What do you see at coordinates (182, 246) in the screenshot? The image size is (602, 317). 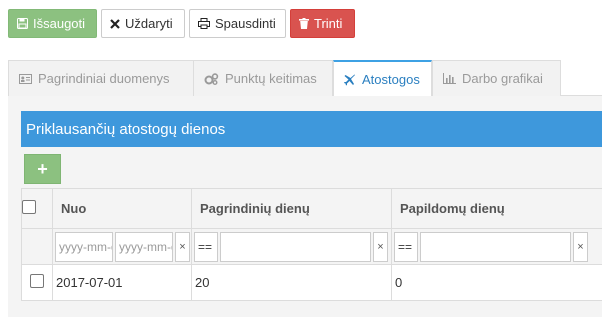 I see `clear-date-filter-button: ×` at bounding box center [182, 246].